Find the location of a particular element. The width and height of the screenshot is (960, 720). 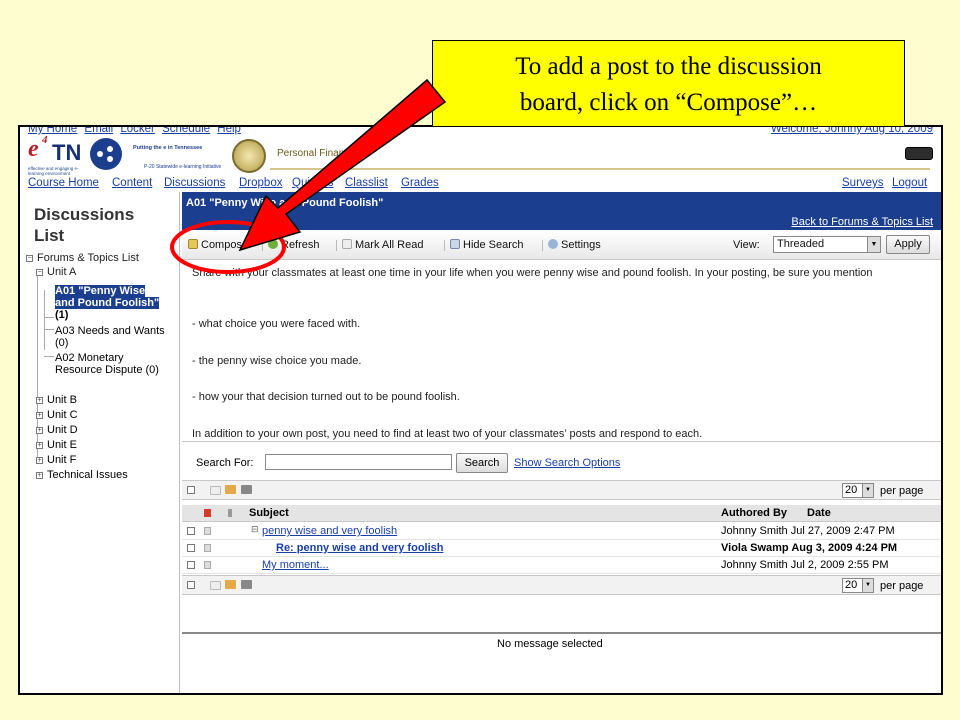

message-author-date: Viola Swamp Aug 3, 2009 4:24 PM is located at coordinates (809, 548).